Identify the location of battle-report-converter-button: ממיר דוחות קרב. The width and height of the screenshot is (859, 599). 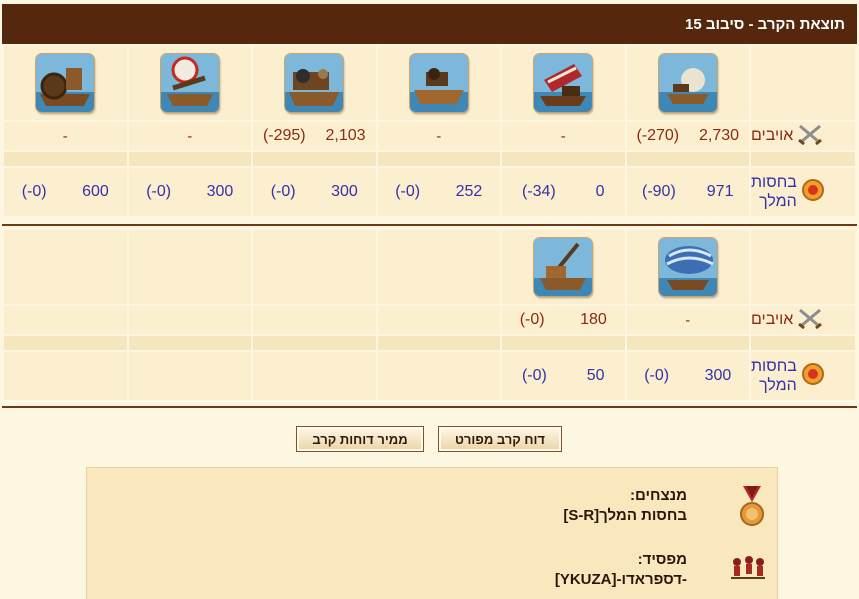
(360, 439).